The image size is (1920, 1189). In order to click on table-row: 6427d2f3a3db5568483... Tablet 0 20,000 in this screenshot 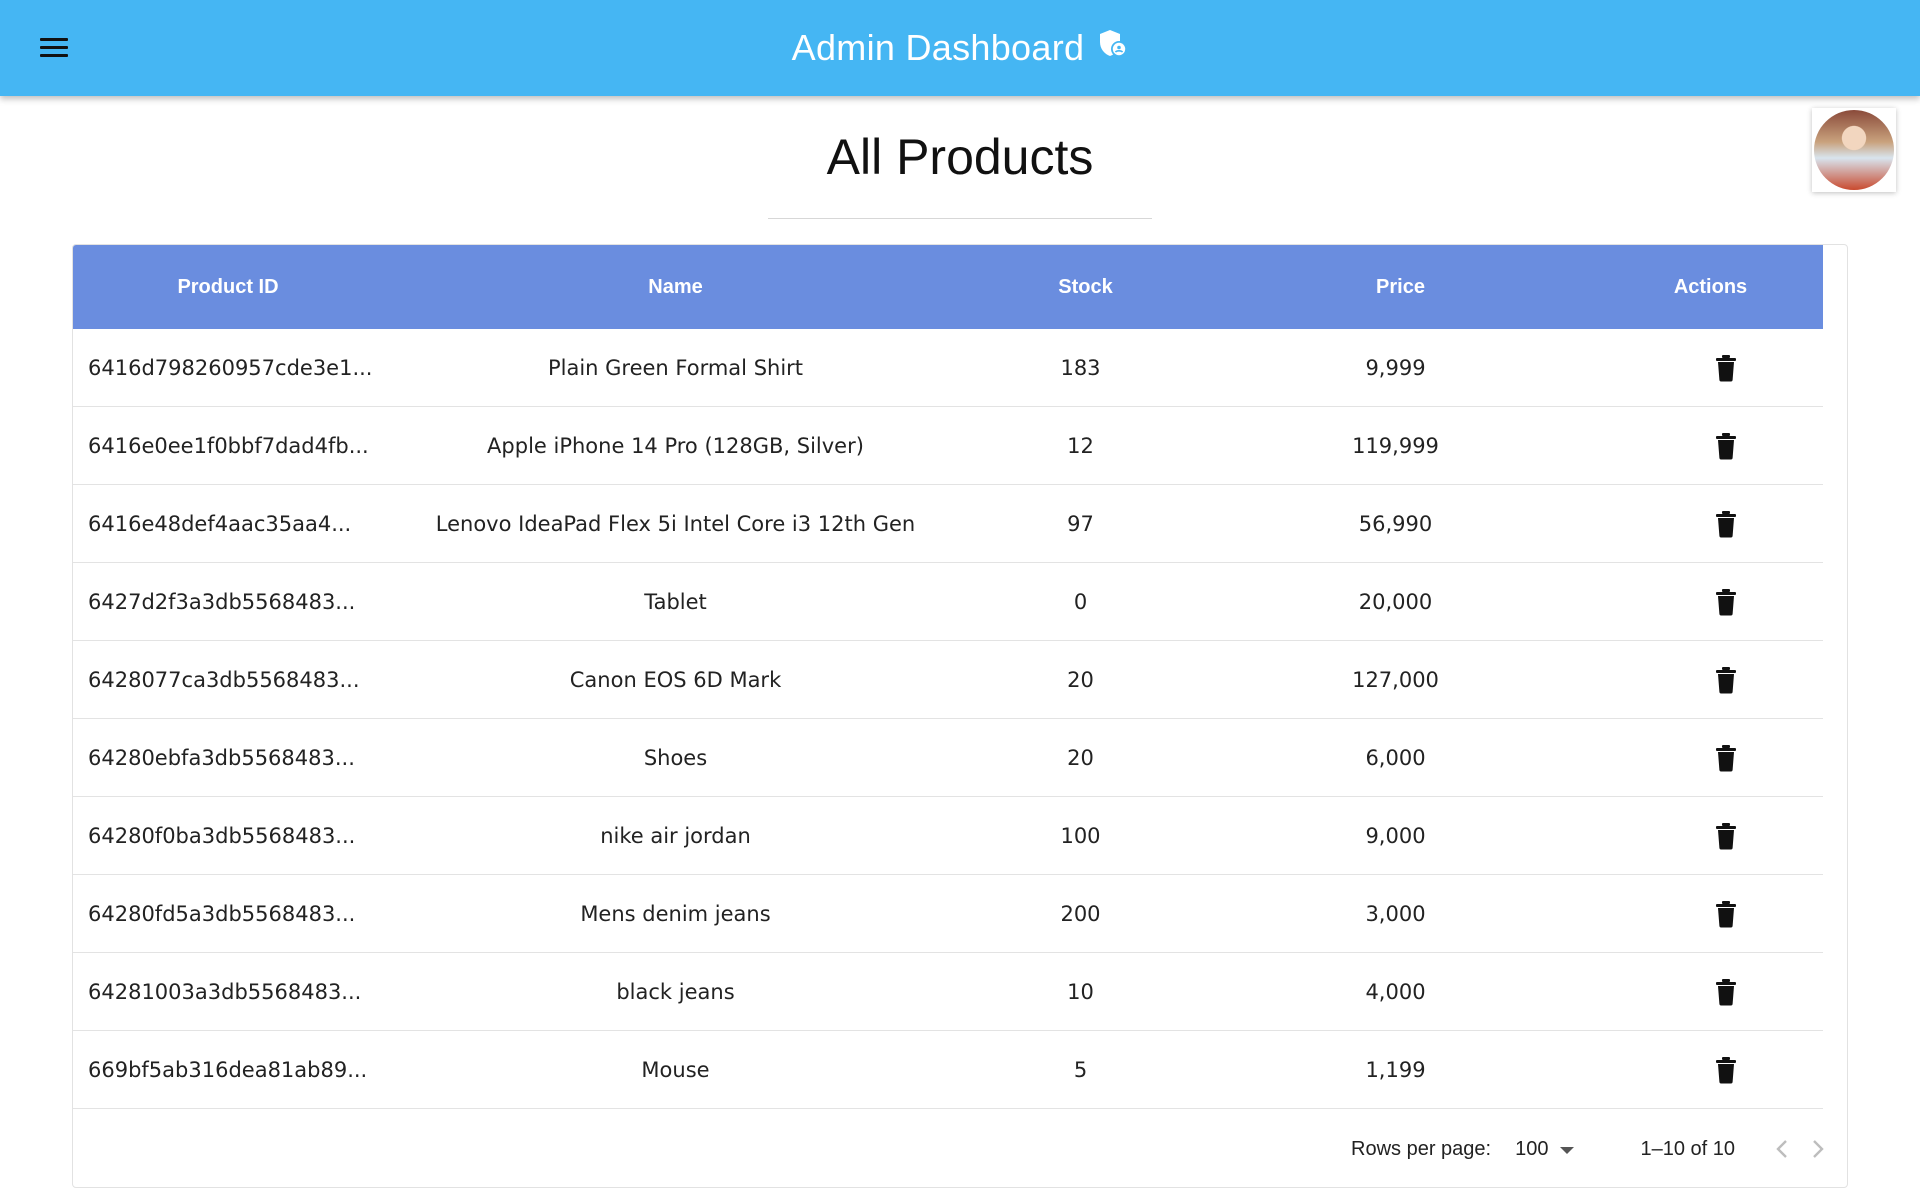, I will do `click(948, 602)`.